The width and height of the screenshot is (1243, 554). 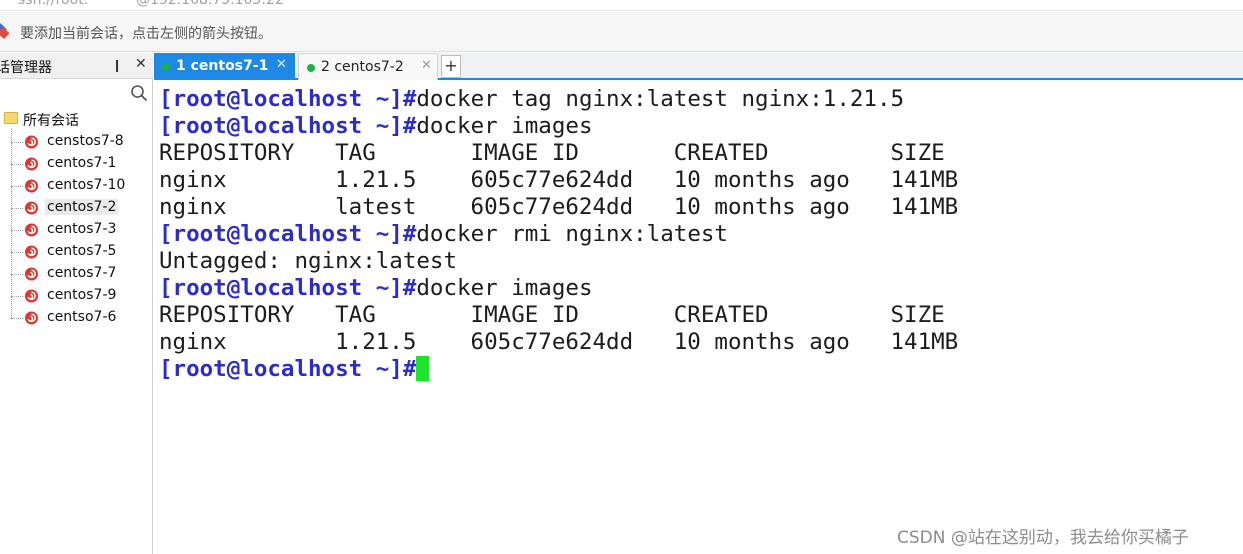 What do you see at coordinates (5, 31) in the screenshot?
I see `add-session-arrow-icon` at bounding box center [5, 31].